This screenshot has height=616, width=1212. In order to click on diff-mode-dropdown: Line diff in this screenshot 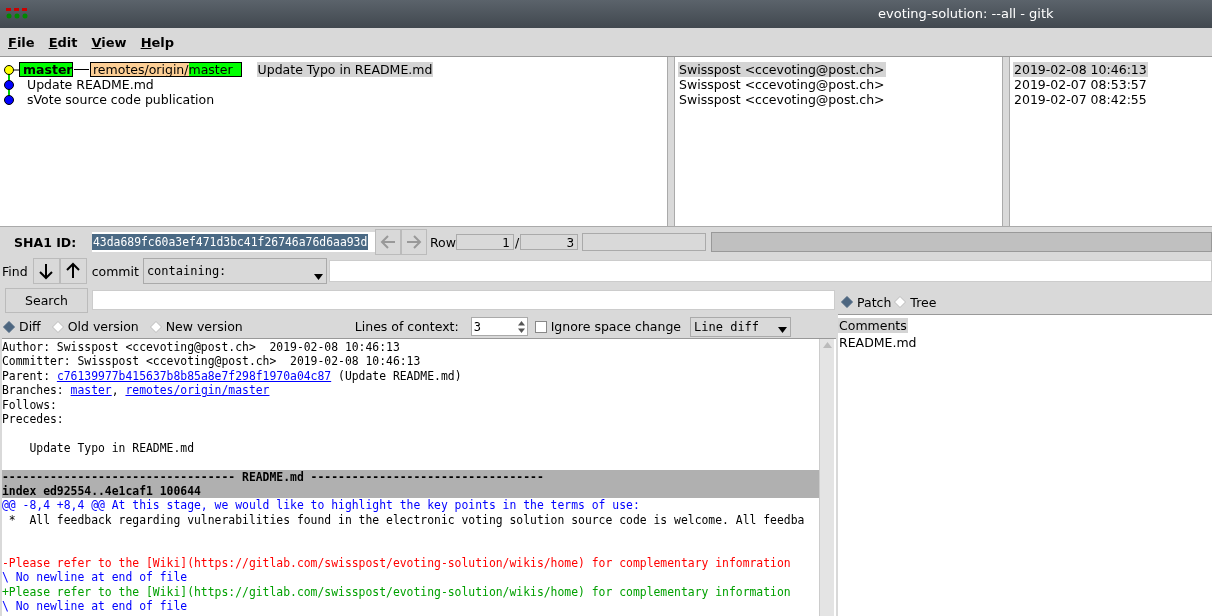, I will do `click(741, 326)`.